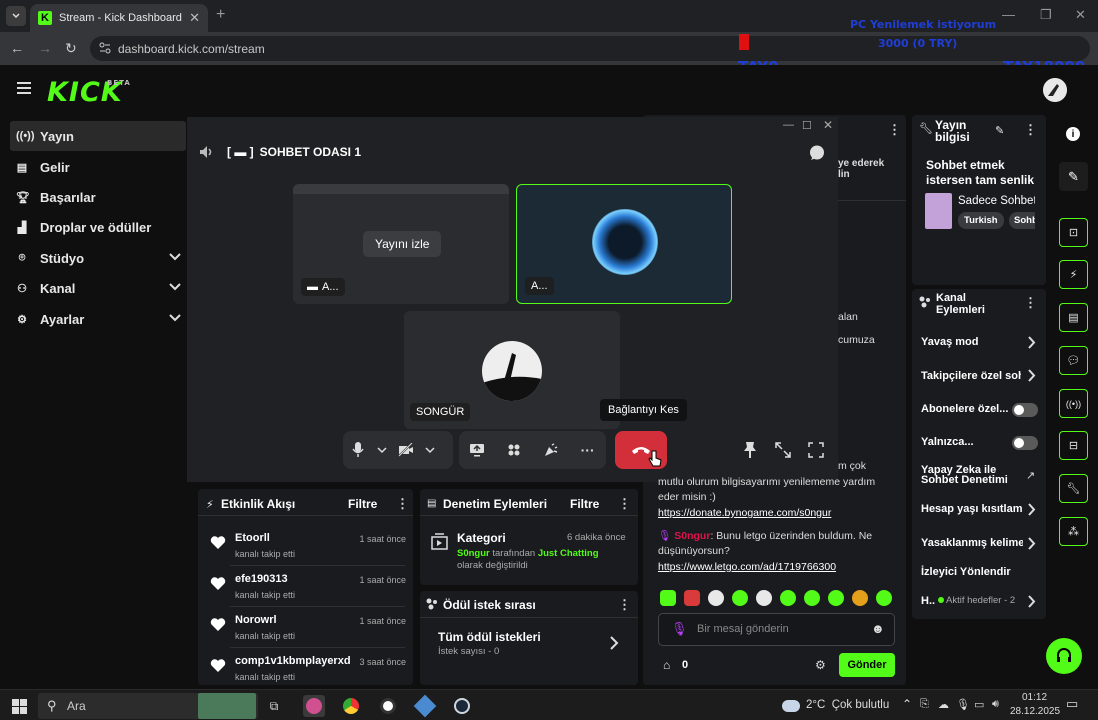  Describe the element at coordinates (17, 48) in the screenshot. I see `back-button: ←` at that location.